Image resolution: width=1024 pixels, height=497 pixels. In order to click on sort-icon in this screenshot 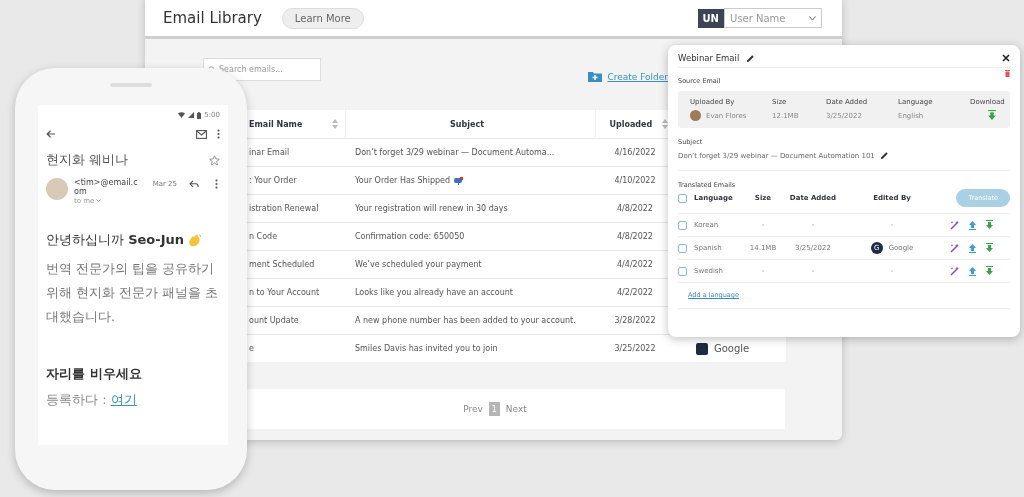, I will do `click(334, 124)`.